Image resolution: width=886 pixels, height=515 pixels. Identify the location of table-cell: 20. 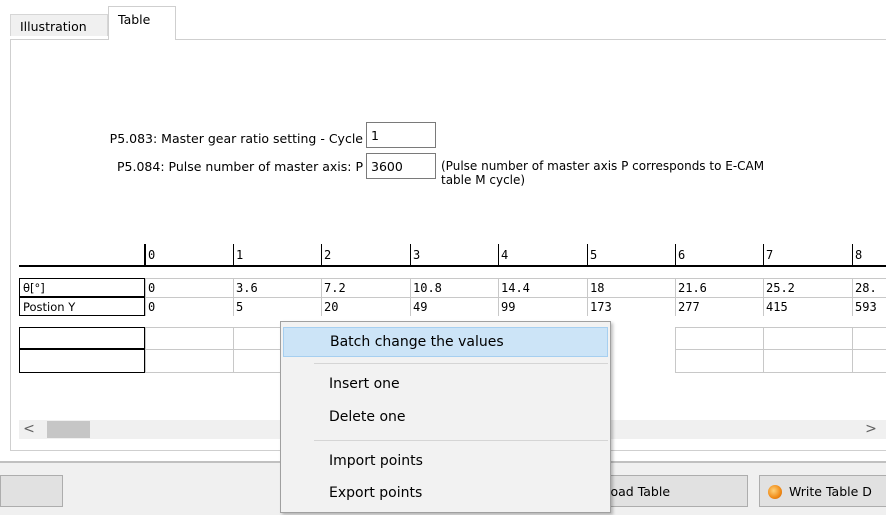
(365, 306).